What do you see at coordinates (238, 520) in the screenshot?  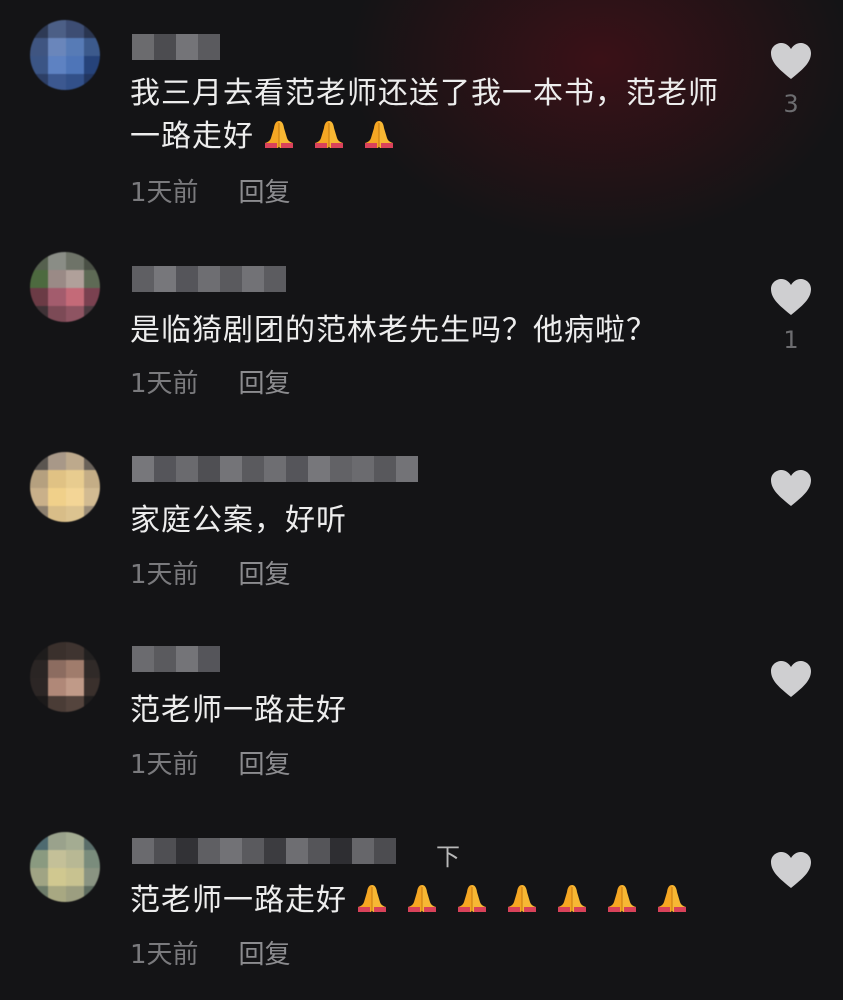 I see `comment-text: 家庭公案，好听` at bounding box center [238, 520].